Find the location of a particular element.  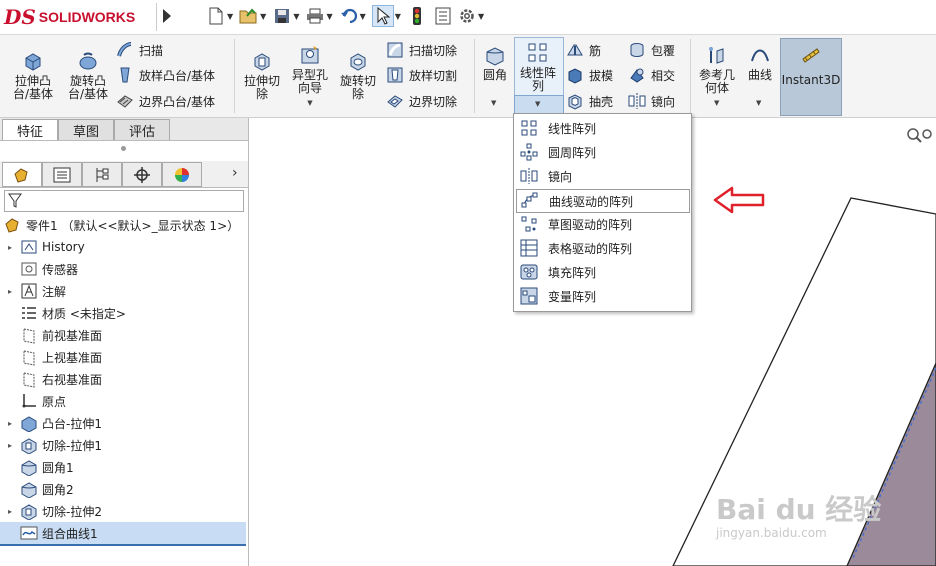

linear-pattern-dropdown-button: ▼ is located at coordinates (539, 105).